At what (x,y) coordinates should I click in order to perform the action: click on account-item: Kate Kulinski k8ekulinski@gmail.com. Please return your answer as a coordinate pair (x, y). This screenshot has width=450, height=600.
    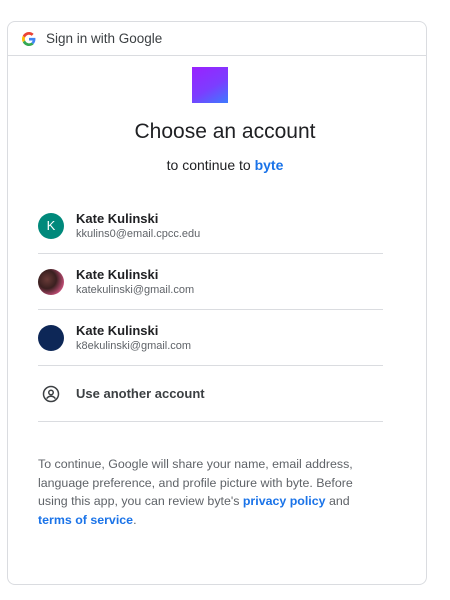
    Looking at the image, I should click on (210, 338).